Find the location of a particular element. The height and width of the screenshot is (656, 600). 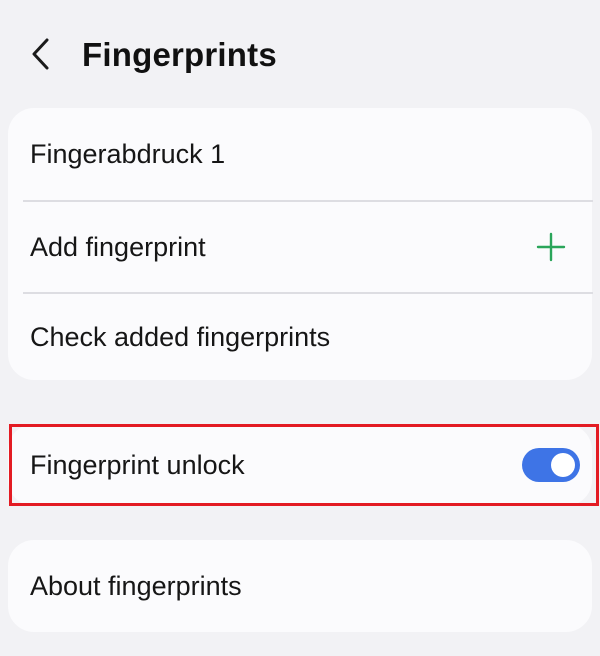

check-added-fingerprints-label: Check added fingerprints is located at coordinates (180, 336).